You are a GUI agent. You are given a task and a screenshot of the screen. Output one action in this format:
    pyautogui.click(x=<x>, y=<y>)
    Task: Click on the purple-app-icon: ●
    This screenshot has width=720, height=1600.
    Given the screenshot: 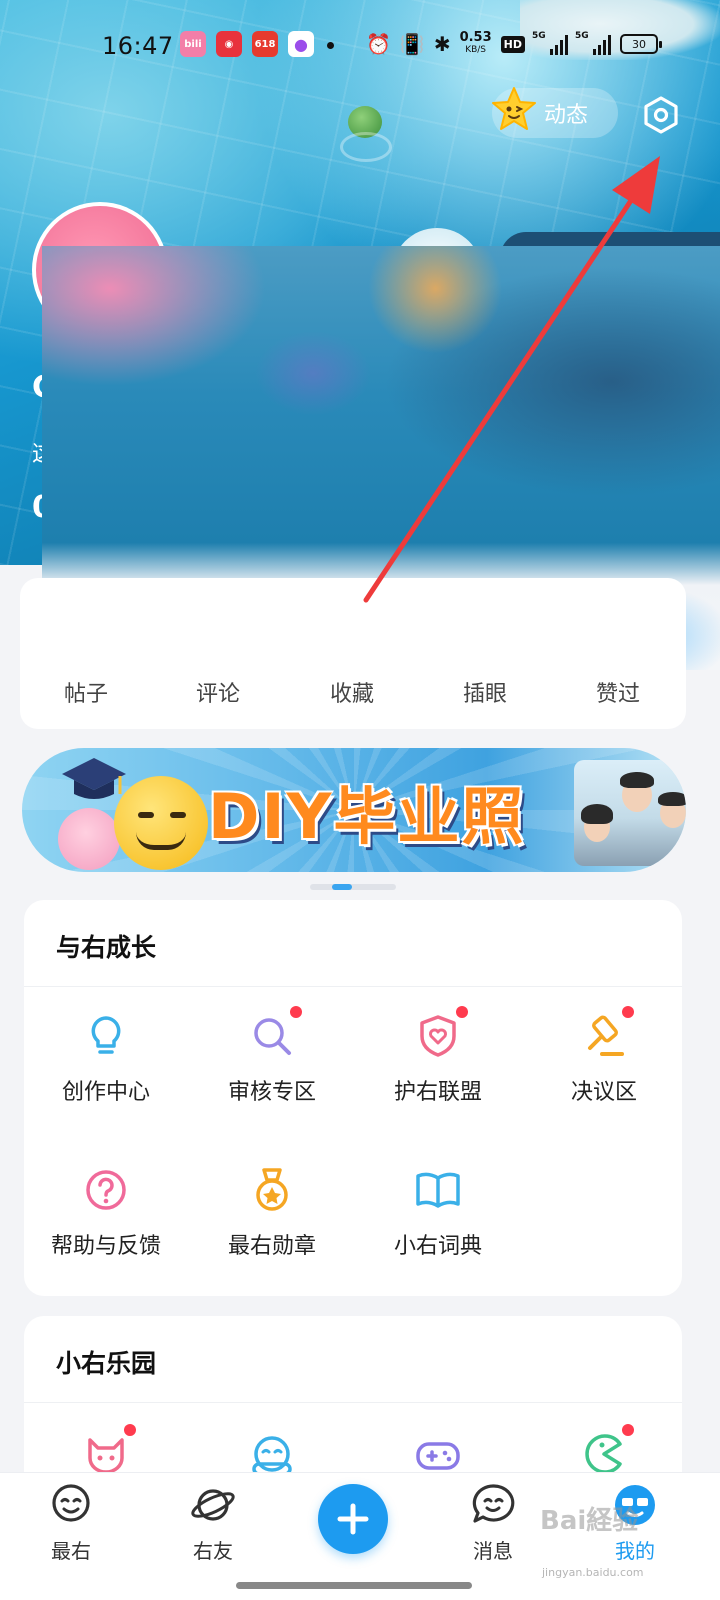 What is the action you would take?
    pyautogui.click(x=301, y=44)
    